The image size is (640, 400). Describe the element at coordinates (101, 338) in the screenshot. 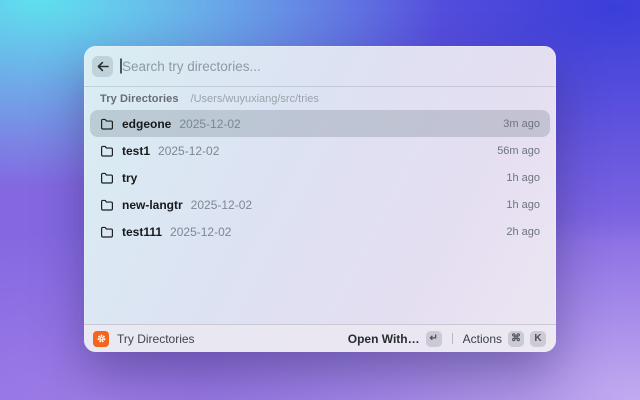

I see `gear-icon` at that location.